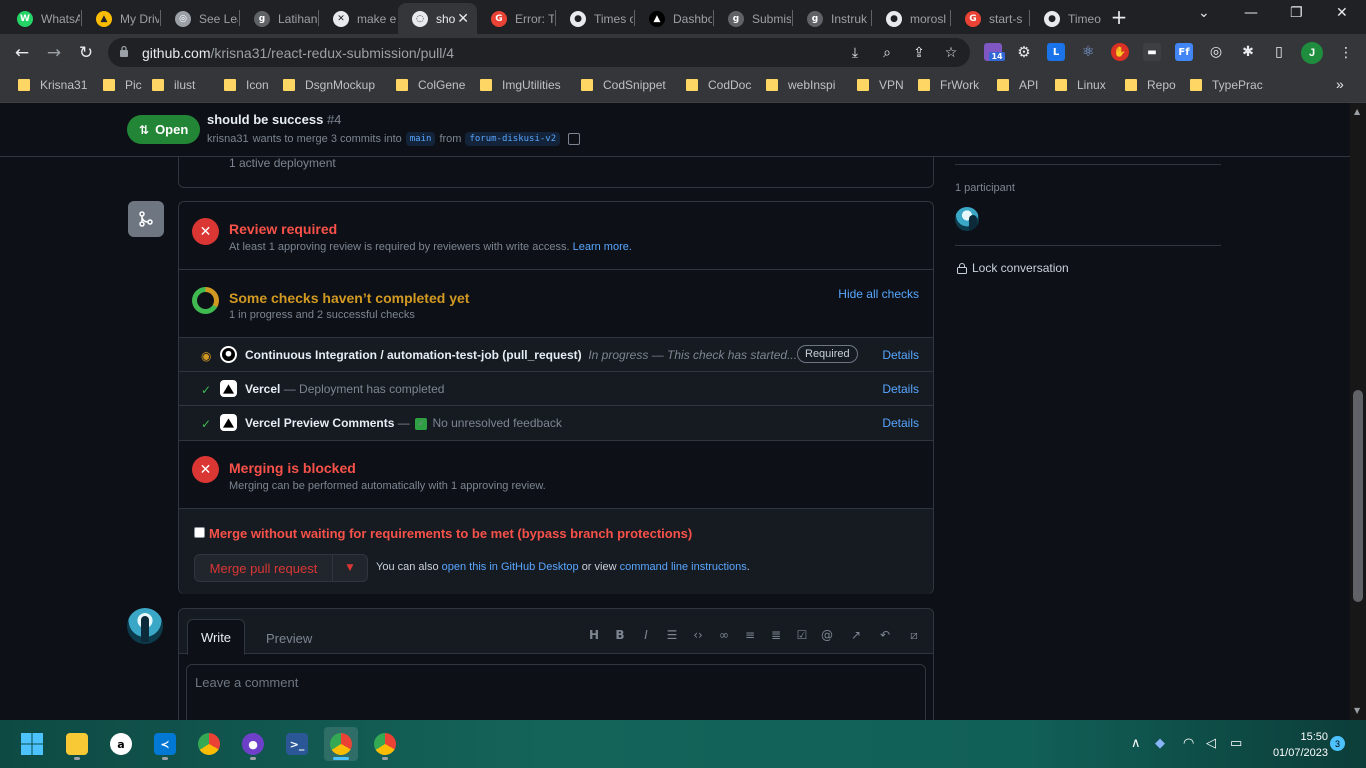 The image size is (1366, 768). What do you see at coordinates (1024, 52) in the screenshot?
I see `settings-extension-icon: ⚙` at bounding box center [1024, 52].